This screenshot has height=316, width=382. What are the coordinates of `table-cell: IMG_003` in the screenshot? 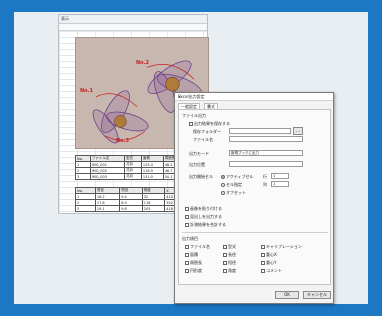 It's located at (107, 176).